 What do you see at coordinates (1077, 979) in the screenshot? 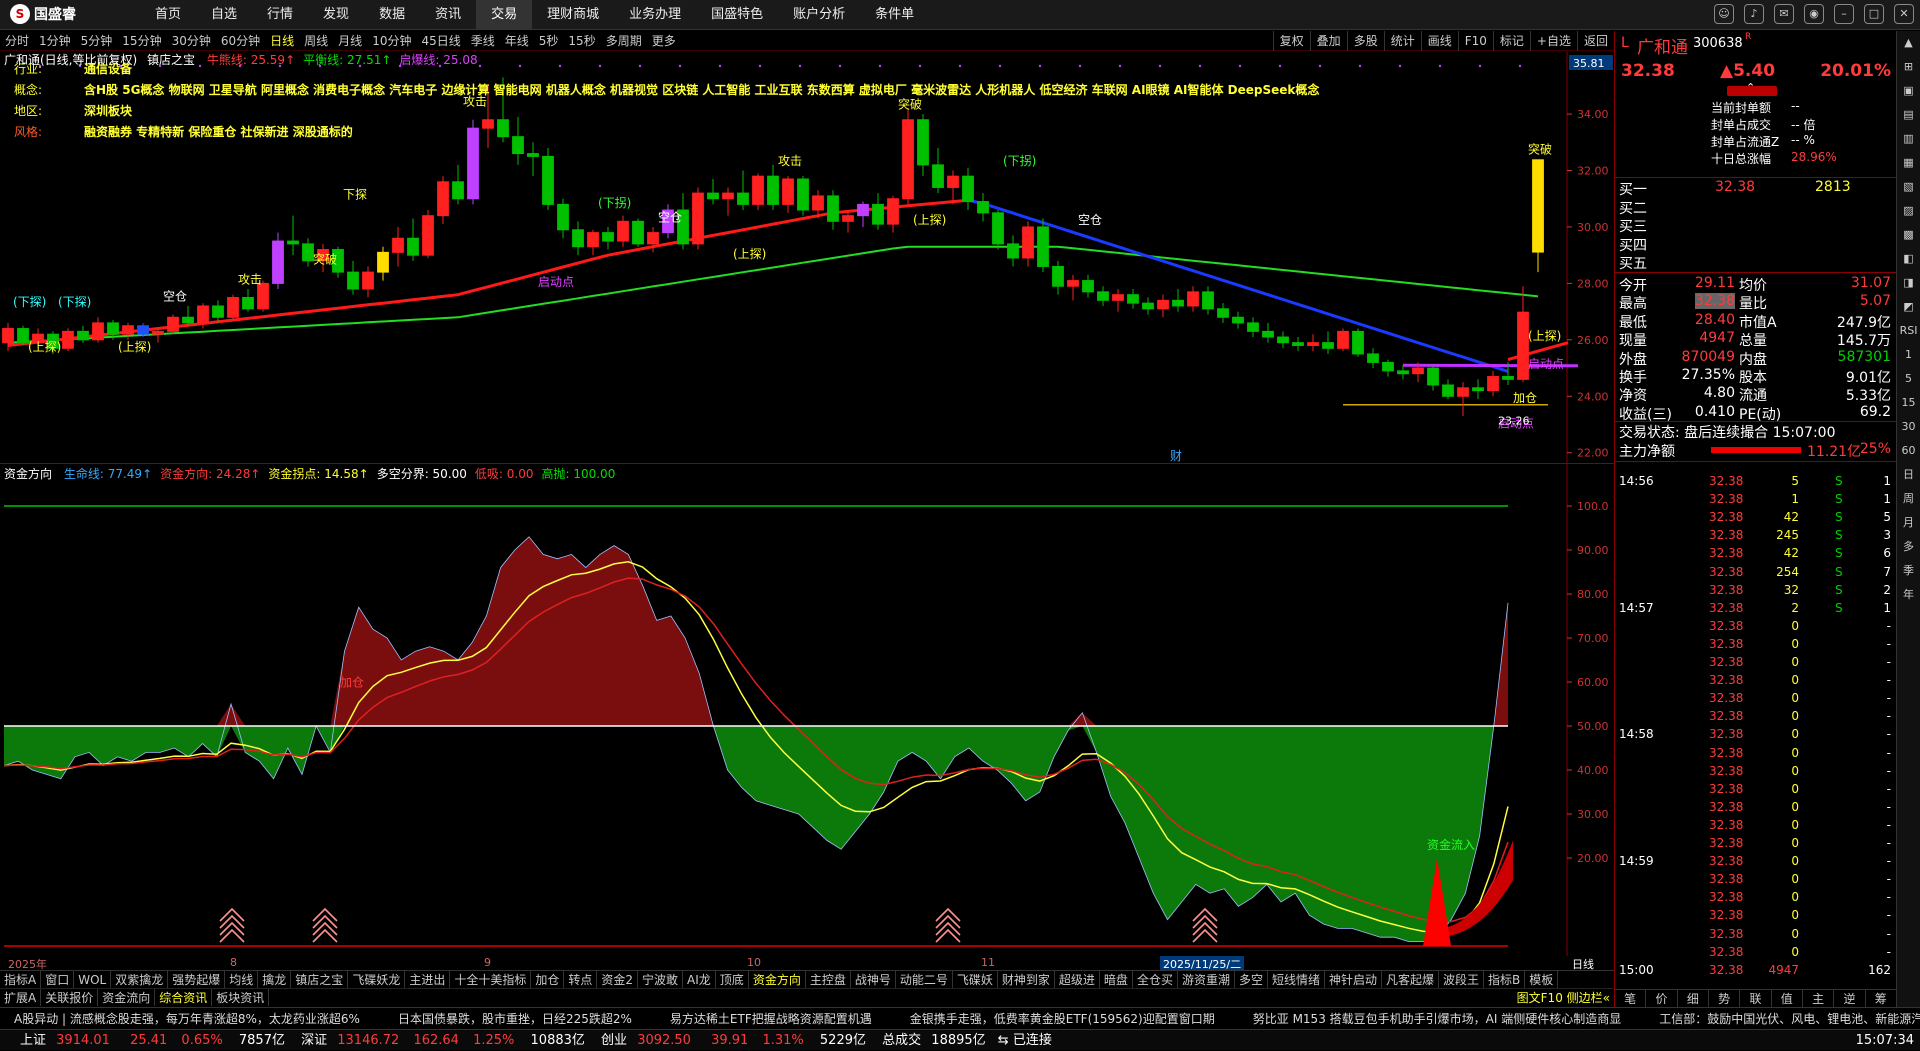
I see `indicator-tab: 超级进` at bounding box center [1077, 979].